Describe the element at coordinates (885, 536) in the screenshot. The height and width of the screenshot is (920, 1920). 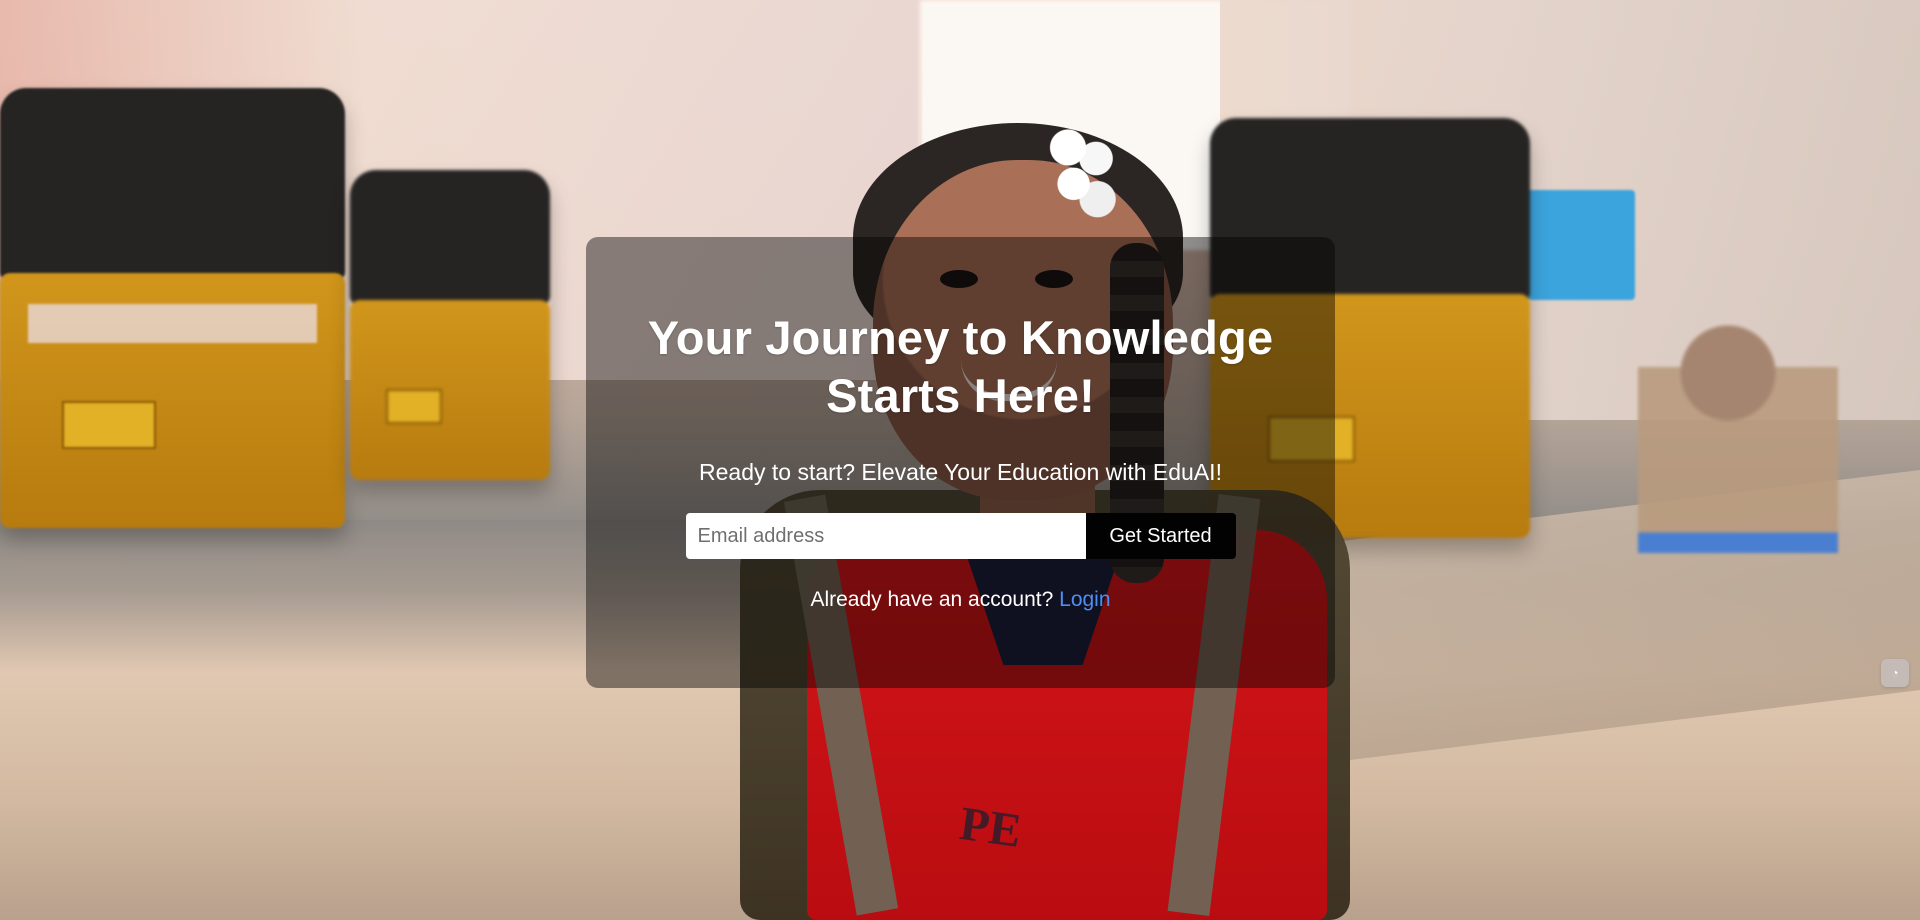
I see `email-input` at that location.